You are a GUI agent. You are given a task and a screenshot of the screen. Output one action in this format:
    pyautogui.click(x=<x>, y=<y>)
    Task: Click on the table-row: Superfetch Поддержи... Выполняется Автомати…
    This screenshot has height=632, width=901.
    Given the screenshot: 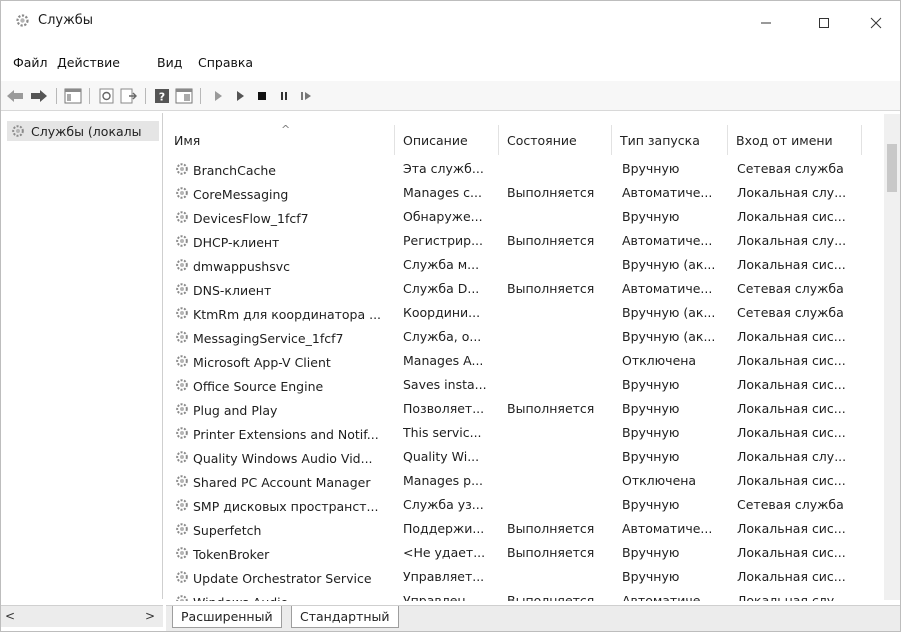 What is the action you would take?
    pyautogui.click(x=533, y=530)
    